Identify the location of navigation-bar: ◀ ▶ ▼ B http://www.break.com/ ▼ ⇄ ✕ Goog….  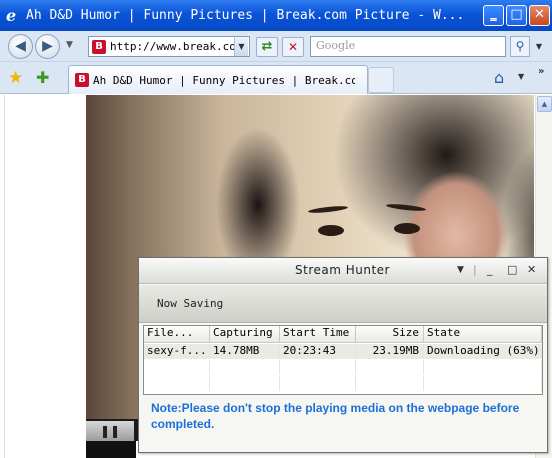
(276, 46).